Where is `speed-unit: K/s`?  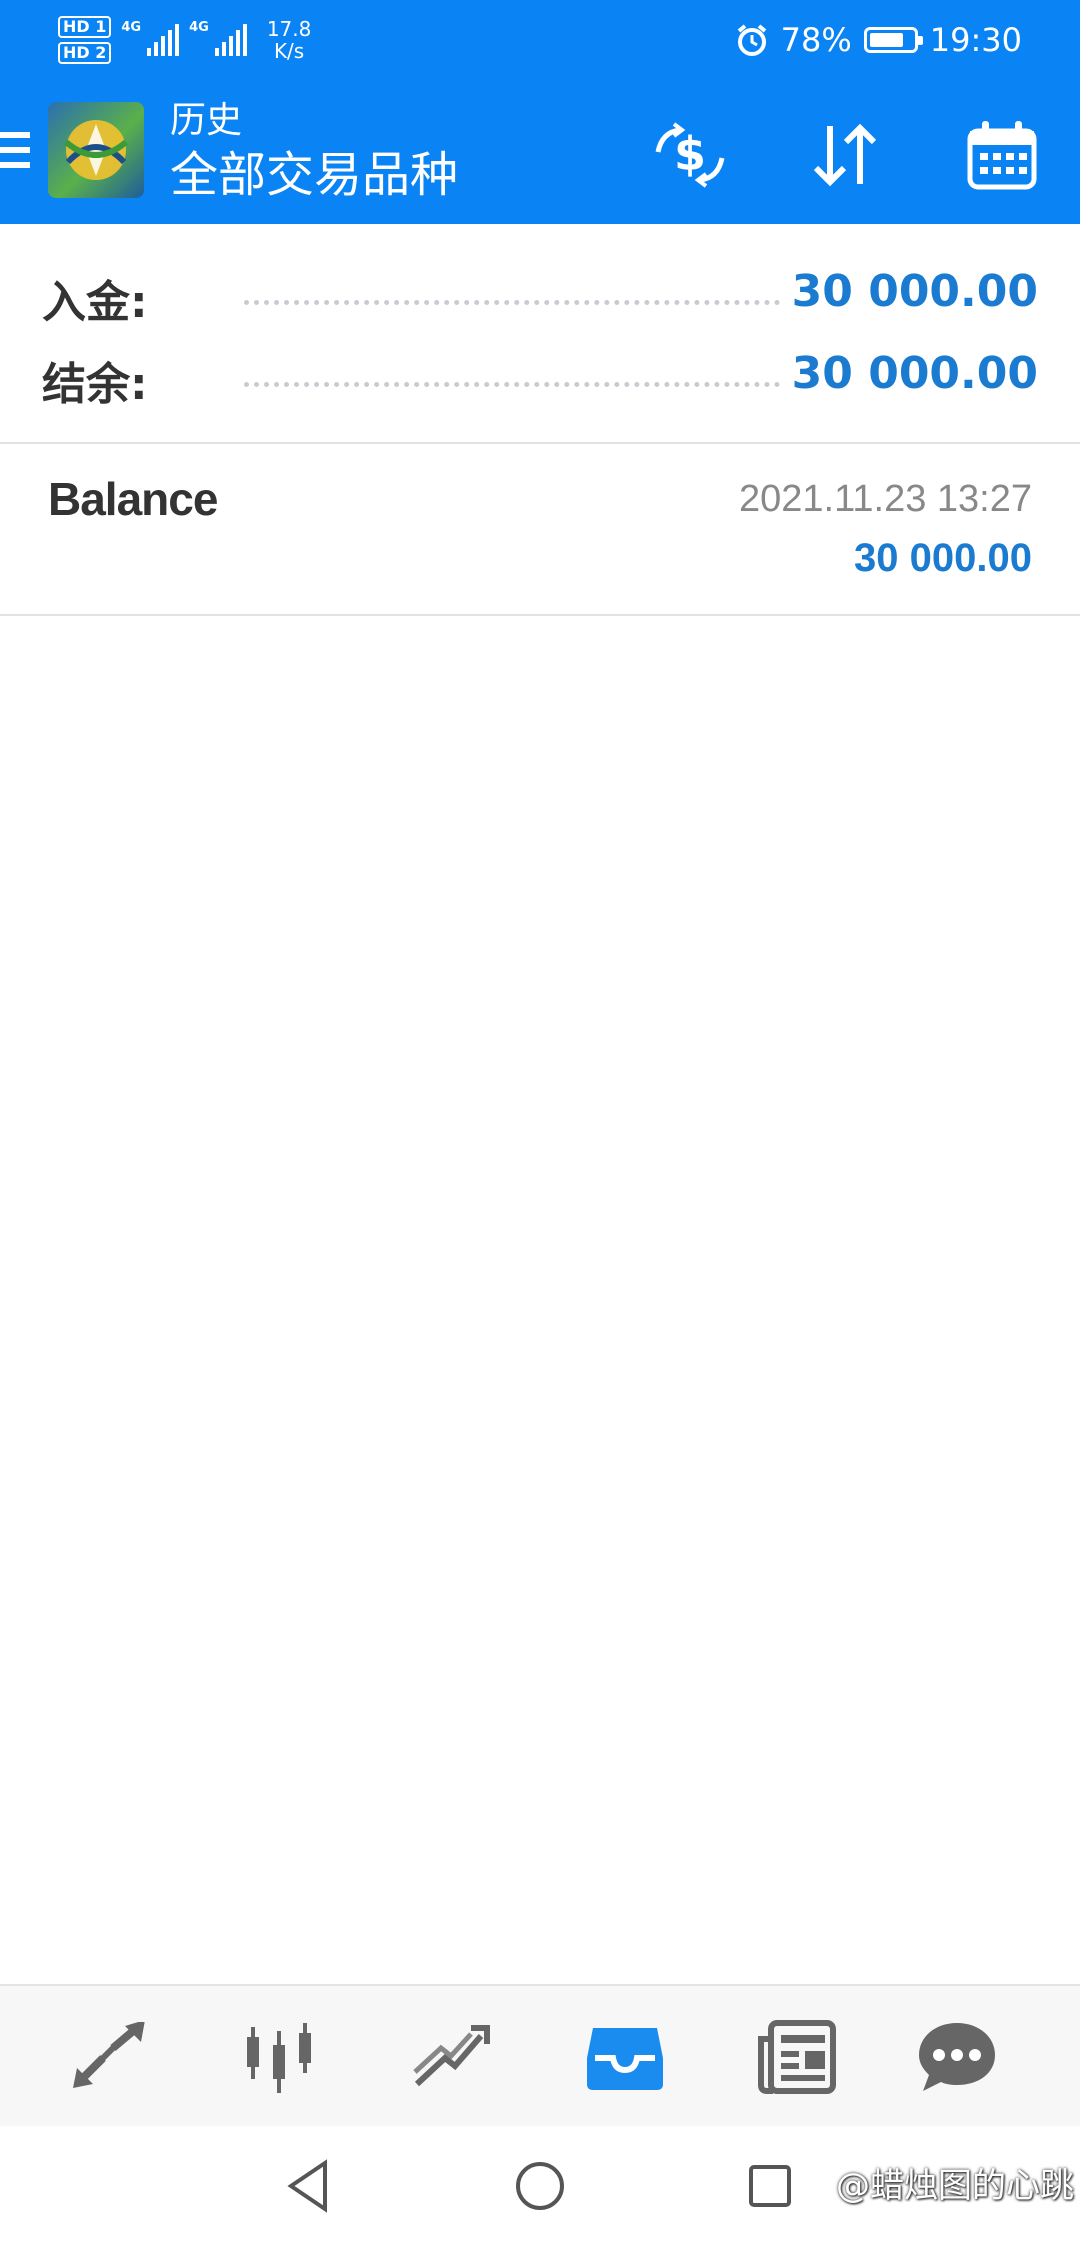 speed-unit: K/s is located at coordinates (289, 51).